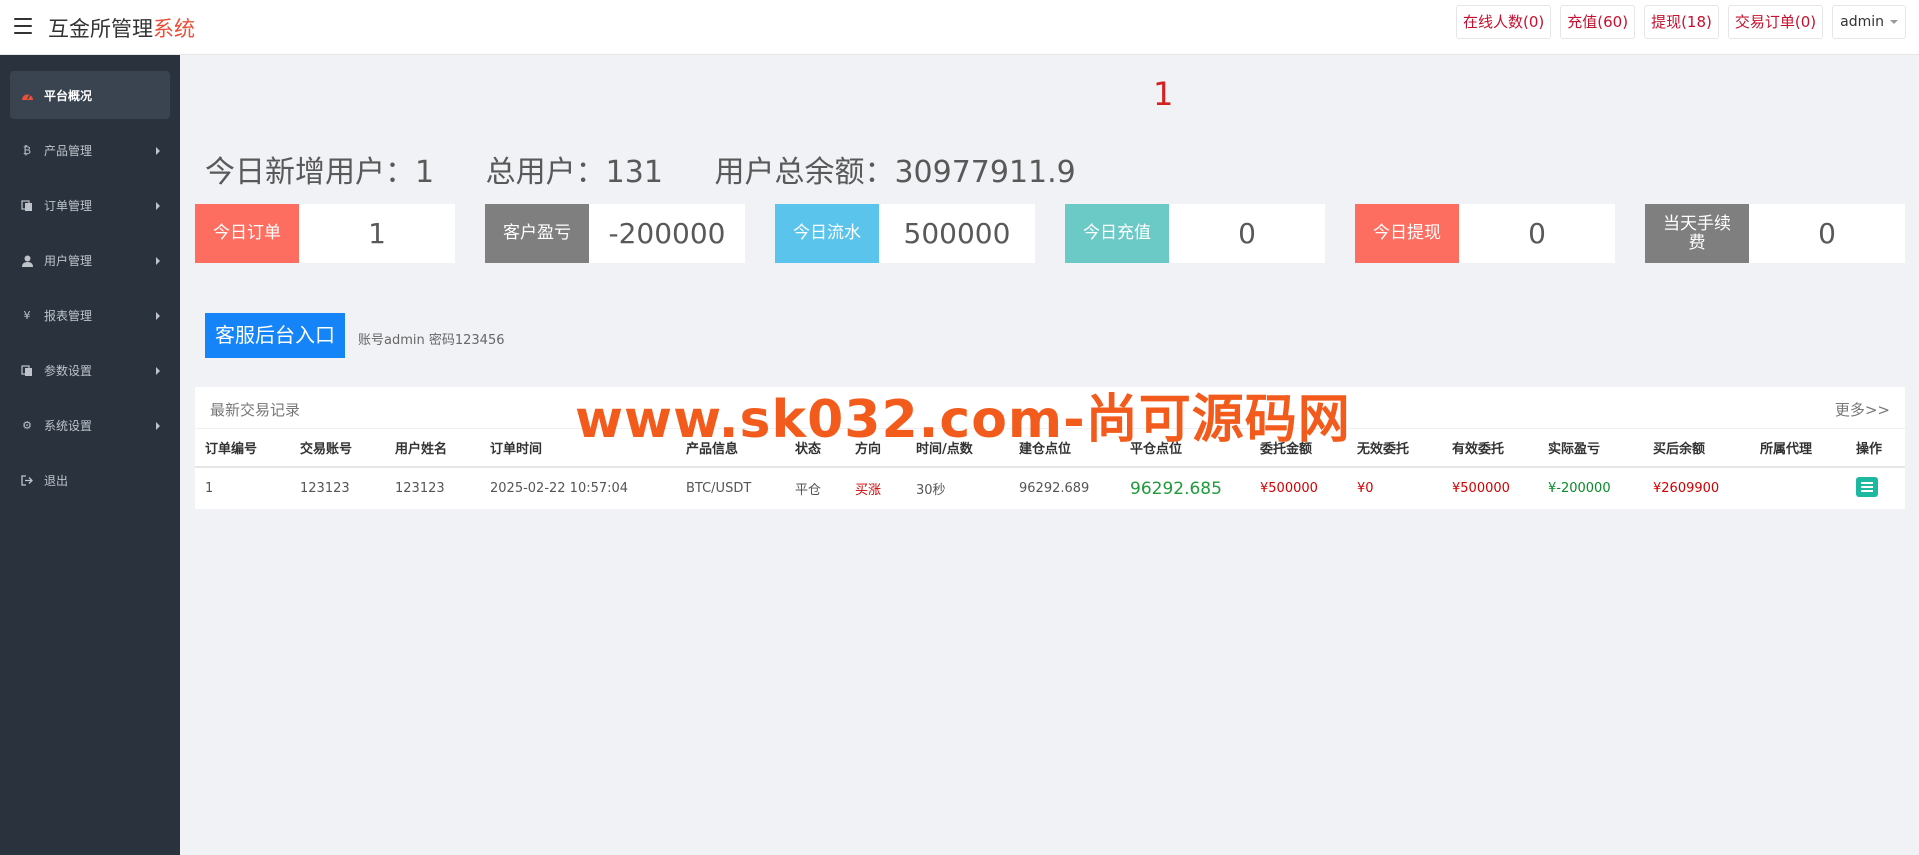 This screenshot has height=855, width=1919. What do you see at coordinates (27, 150) in the screenshot?
I see `bitcoin-icon: ₿` at bounding box center [27, 150].